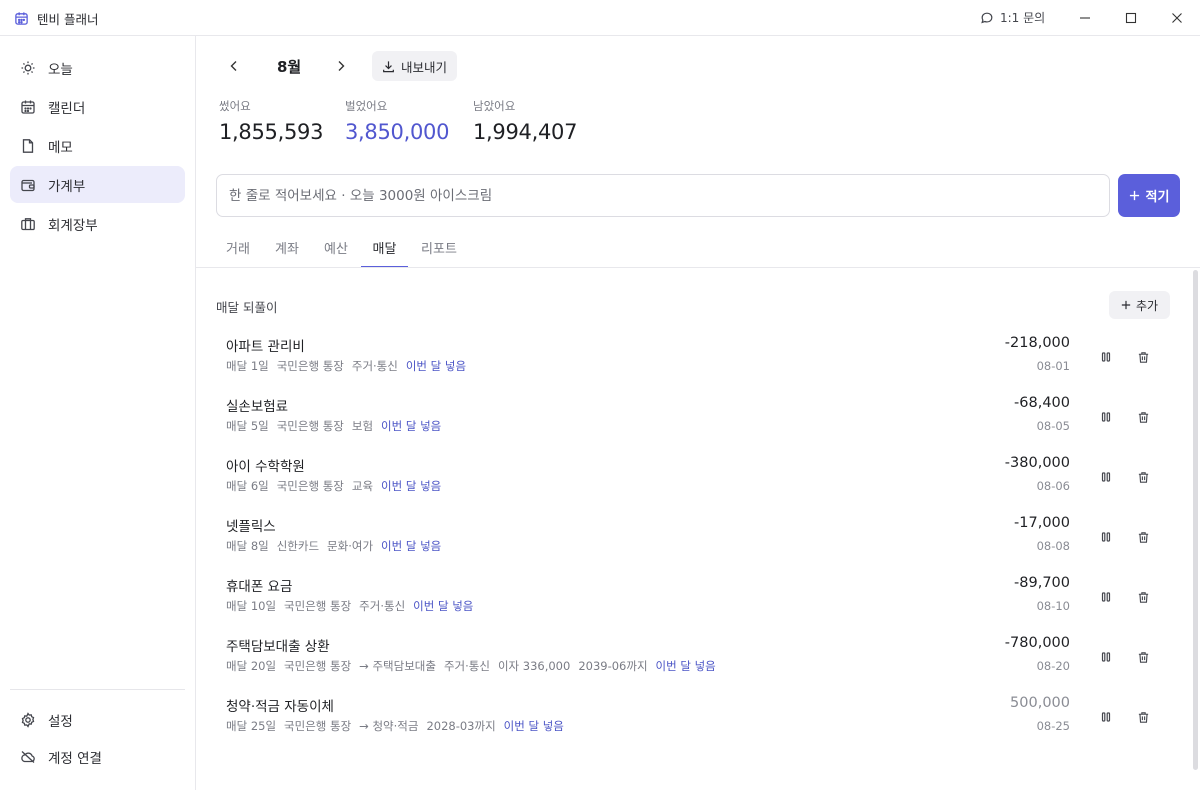 The image size is (1200, 790). I want to click on sidebar-item-label: 오늘, so click(60, 69).